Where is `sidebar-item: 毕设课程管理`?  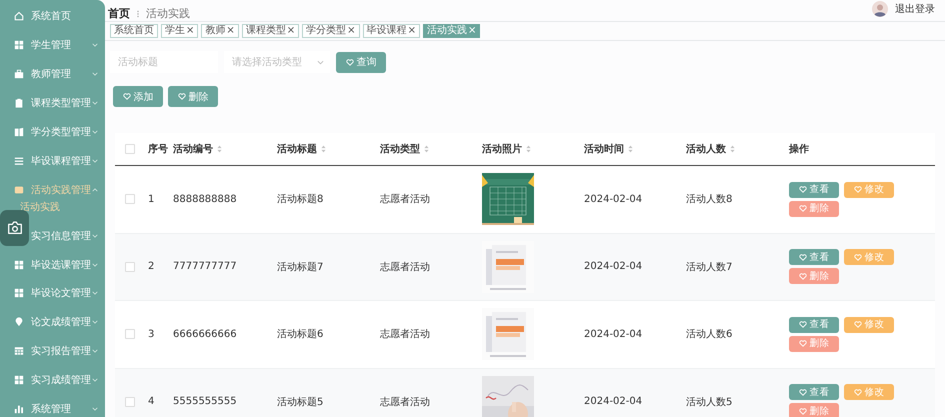
sidebar-item: 毕设课程管理 is located at coordinates (52, 161).